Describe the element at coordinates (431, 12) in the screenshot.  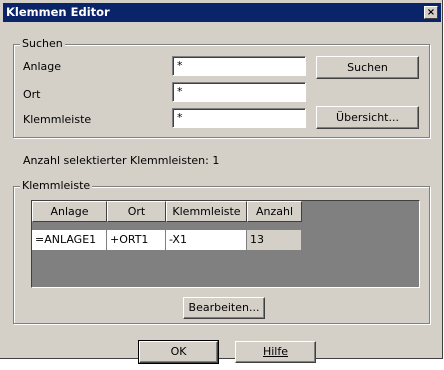
I see `close-icon: ×` at that location.